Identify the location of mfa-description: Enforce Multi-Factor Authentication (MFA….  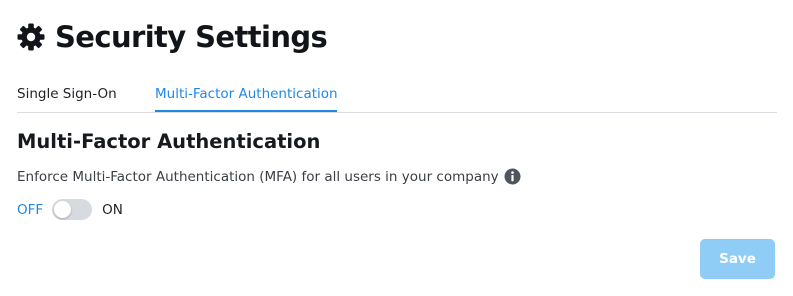
(258, 176).